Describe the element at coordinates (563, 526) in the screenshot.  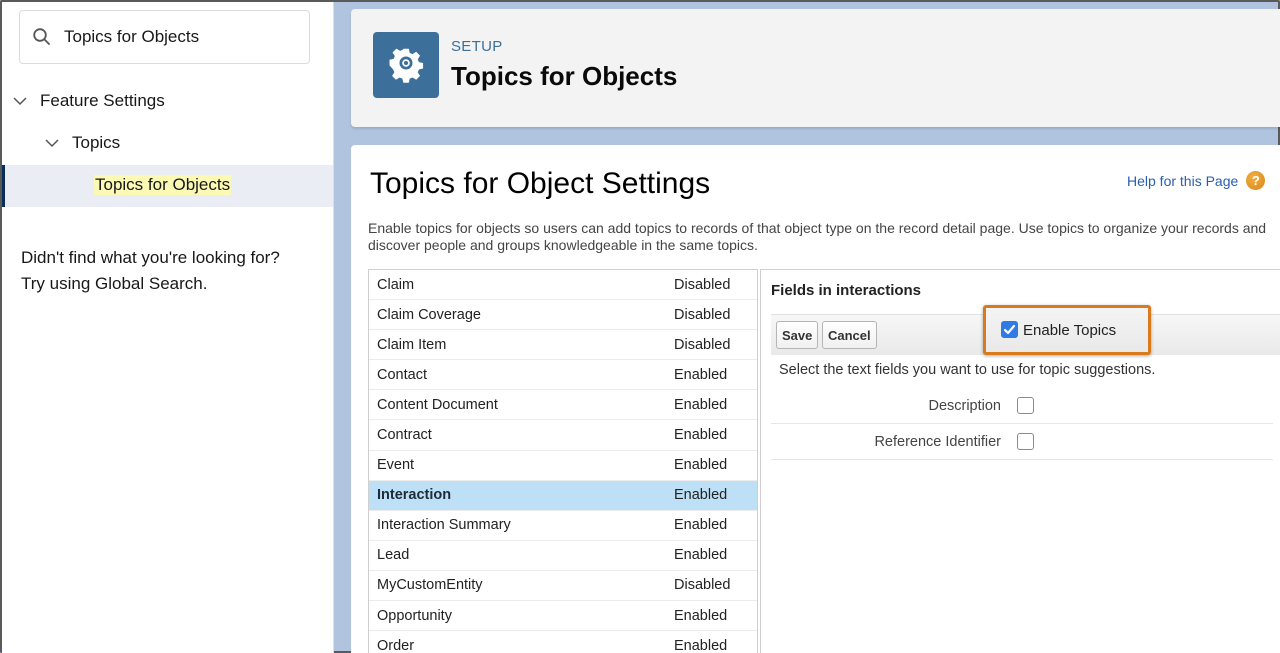
I see `object-row: Interaction Summary Enabled` at that location.